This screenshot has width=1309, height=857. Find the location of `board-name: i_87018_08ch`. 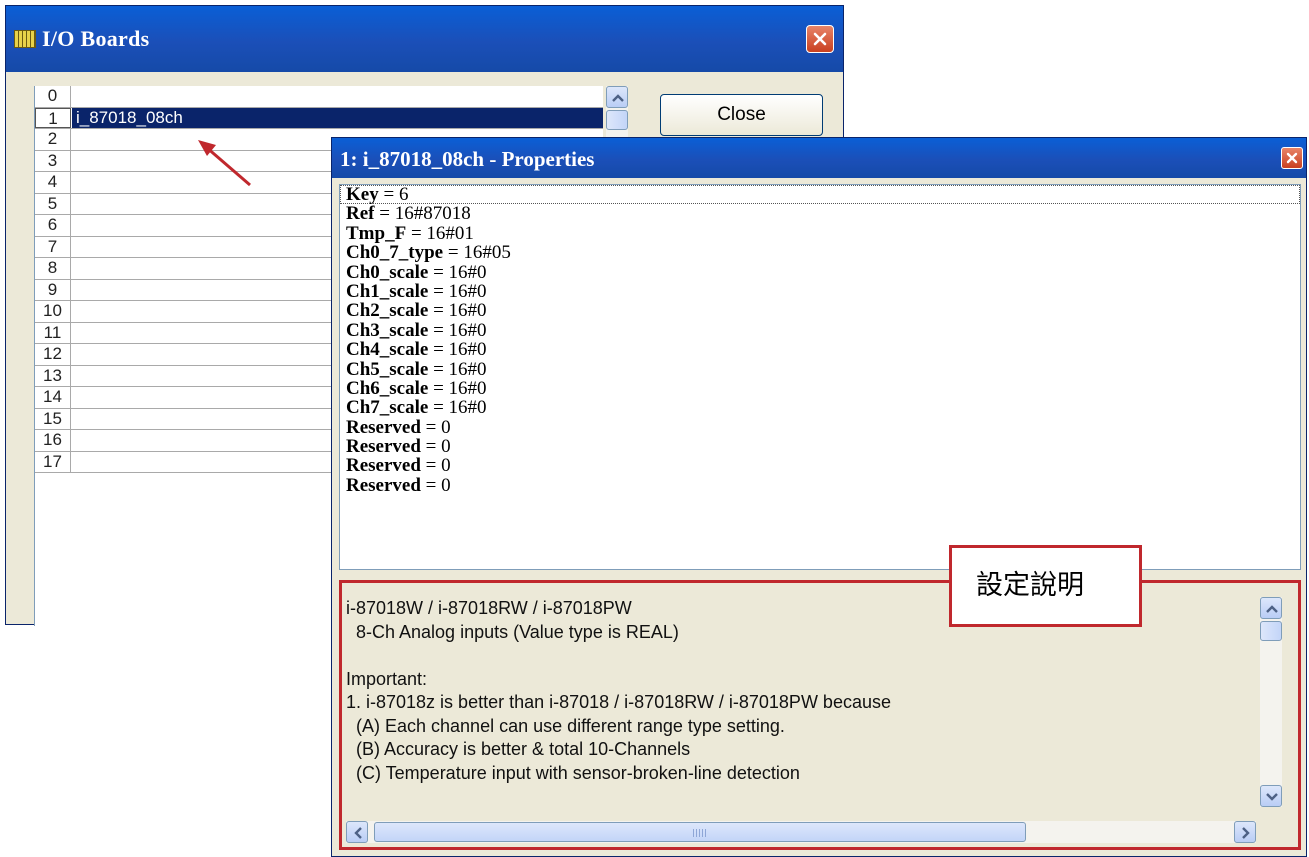

board-name: i_87018_08ch is located at coordinates (129, 117).